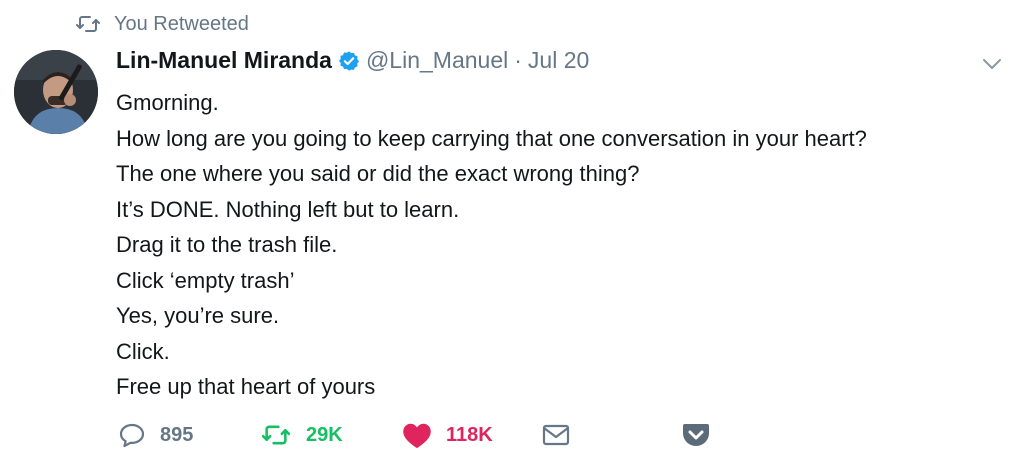 The width and height of the screenshot is (1024, 463). What do you see at coordinates (288, 209) in the screenshot?
I see `tweet-line: It’s DONE. Nothing left but to learn.` at bounding box center [288, 209].